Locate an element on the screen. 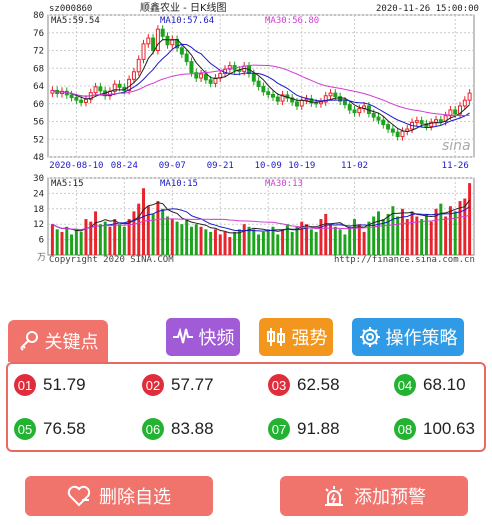  vol-ma5-label: MA5:15 is located at coordinates (67, 184).